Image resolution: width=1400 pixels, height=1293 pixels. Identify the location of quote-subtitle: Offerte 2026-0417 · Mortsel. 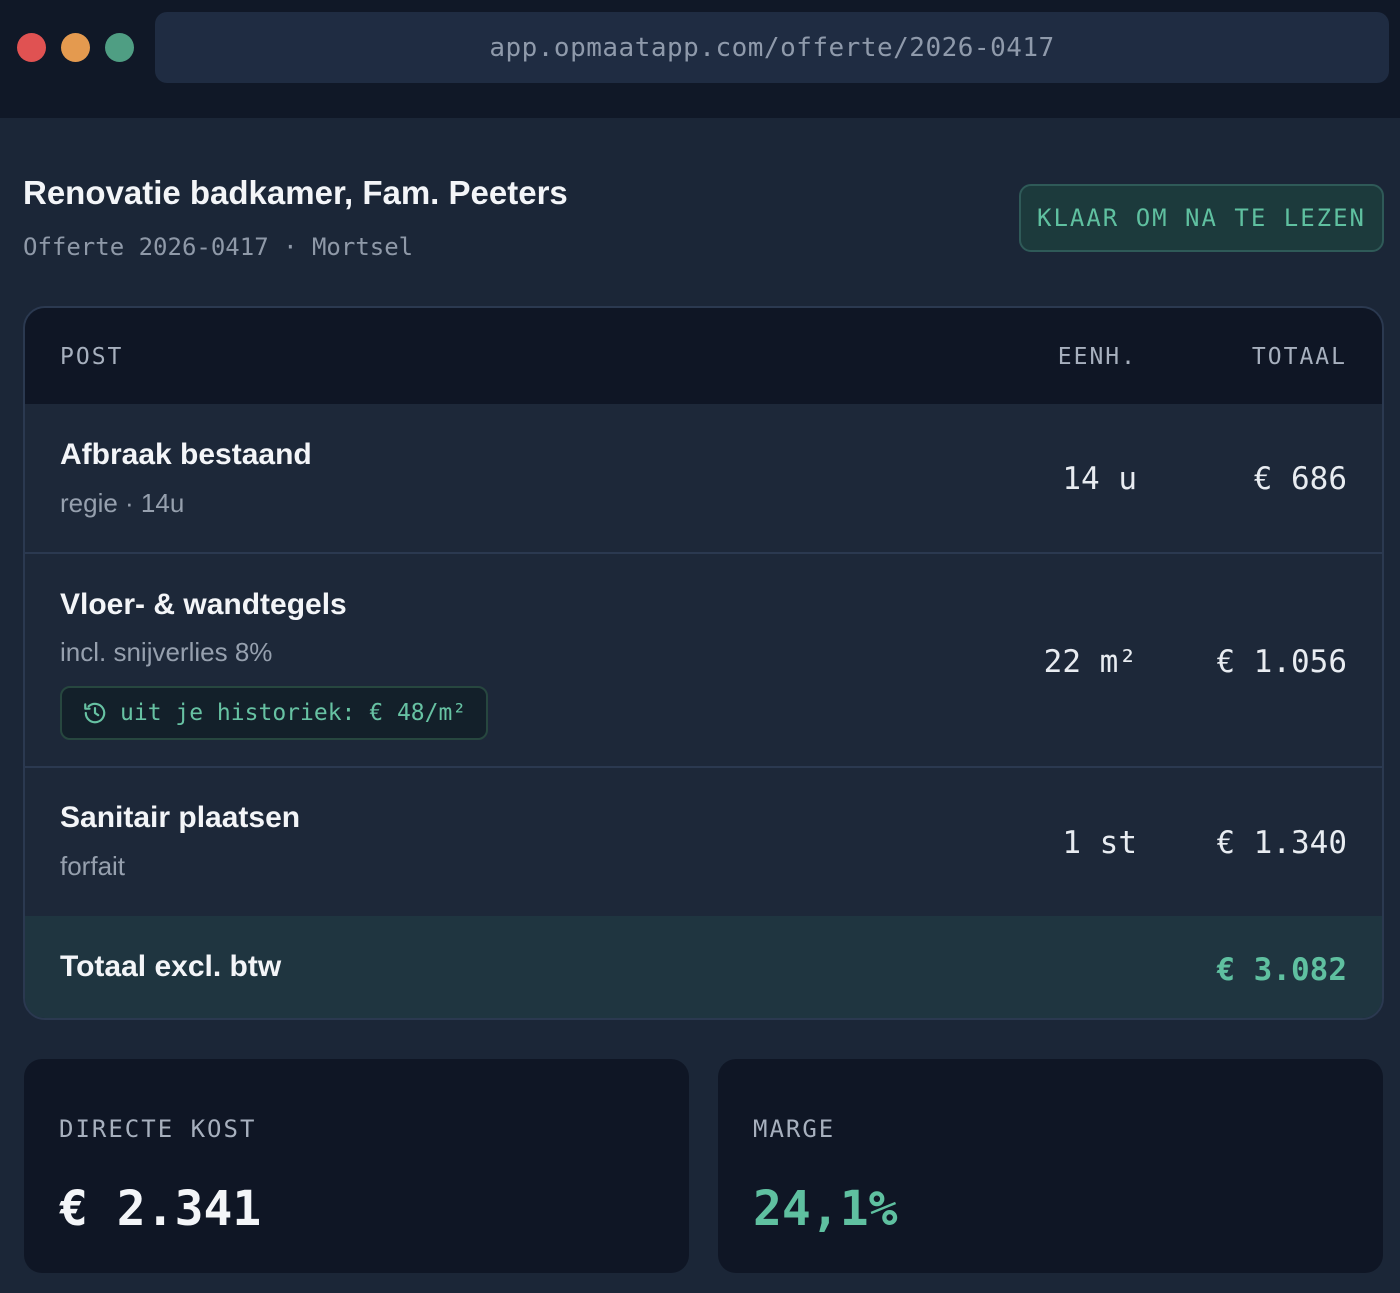
(218, 247).